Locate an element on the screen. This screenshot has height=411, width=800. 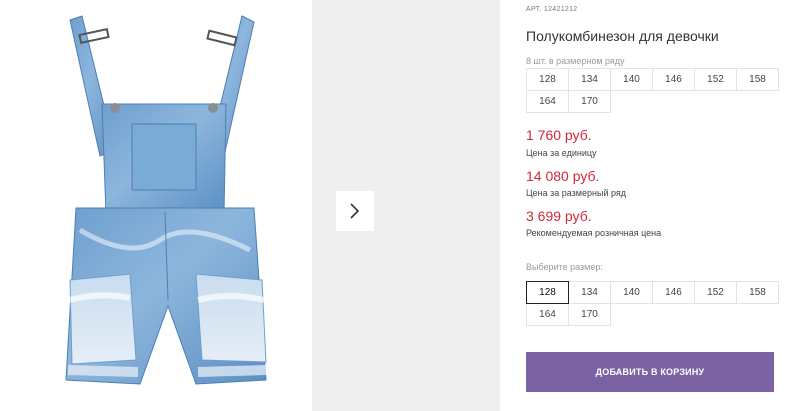
pack-sizes-grid: 128 134 140 146 152 158 164 170 is located at coordinates (652, 90).